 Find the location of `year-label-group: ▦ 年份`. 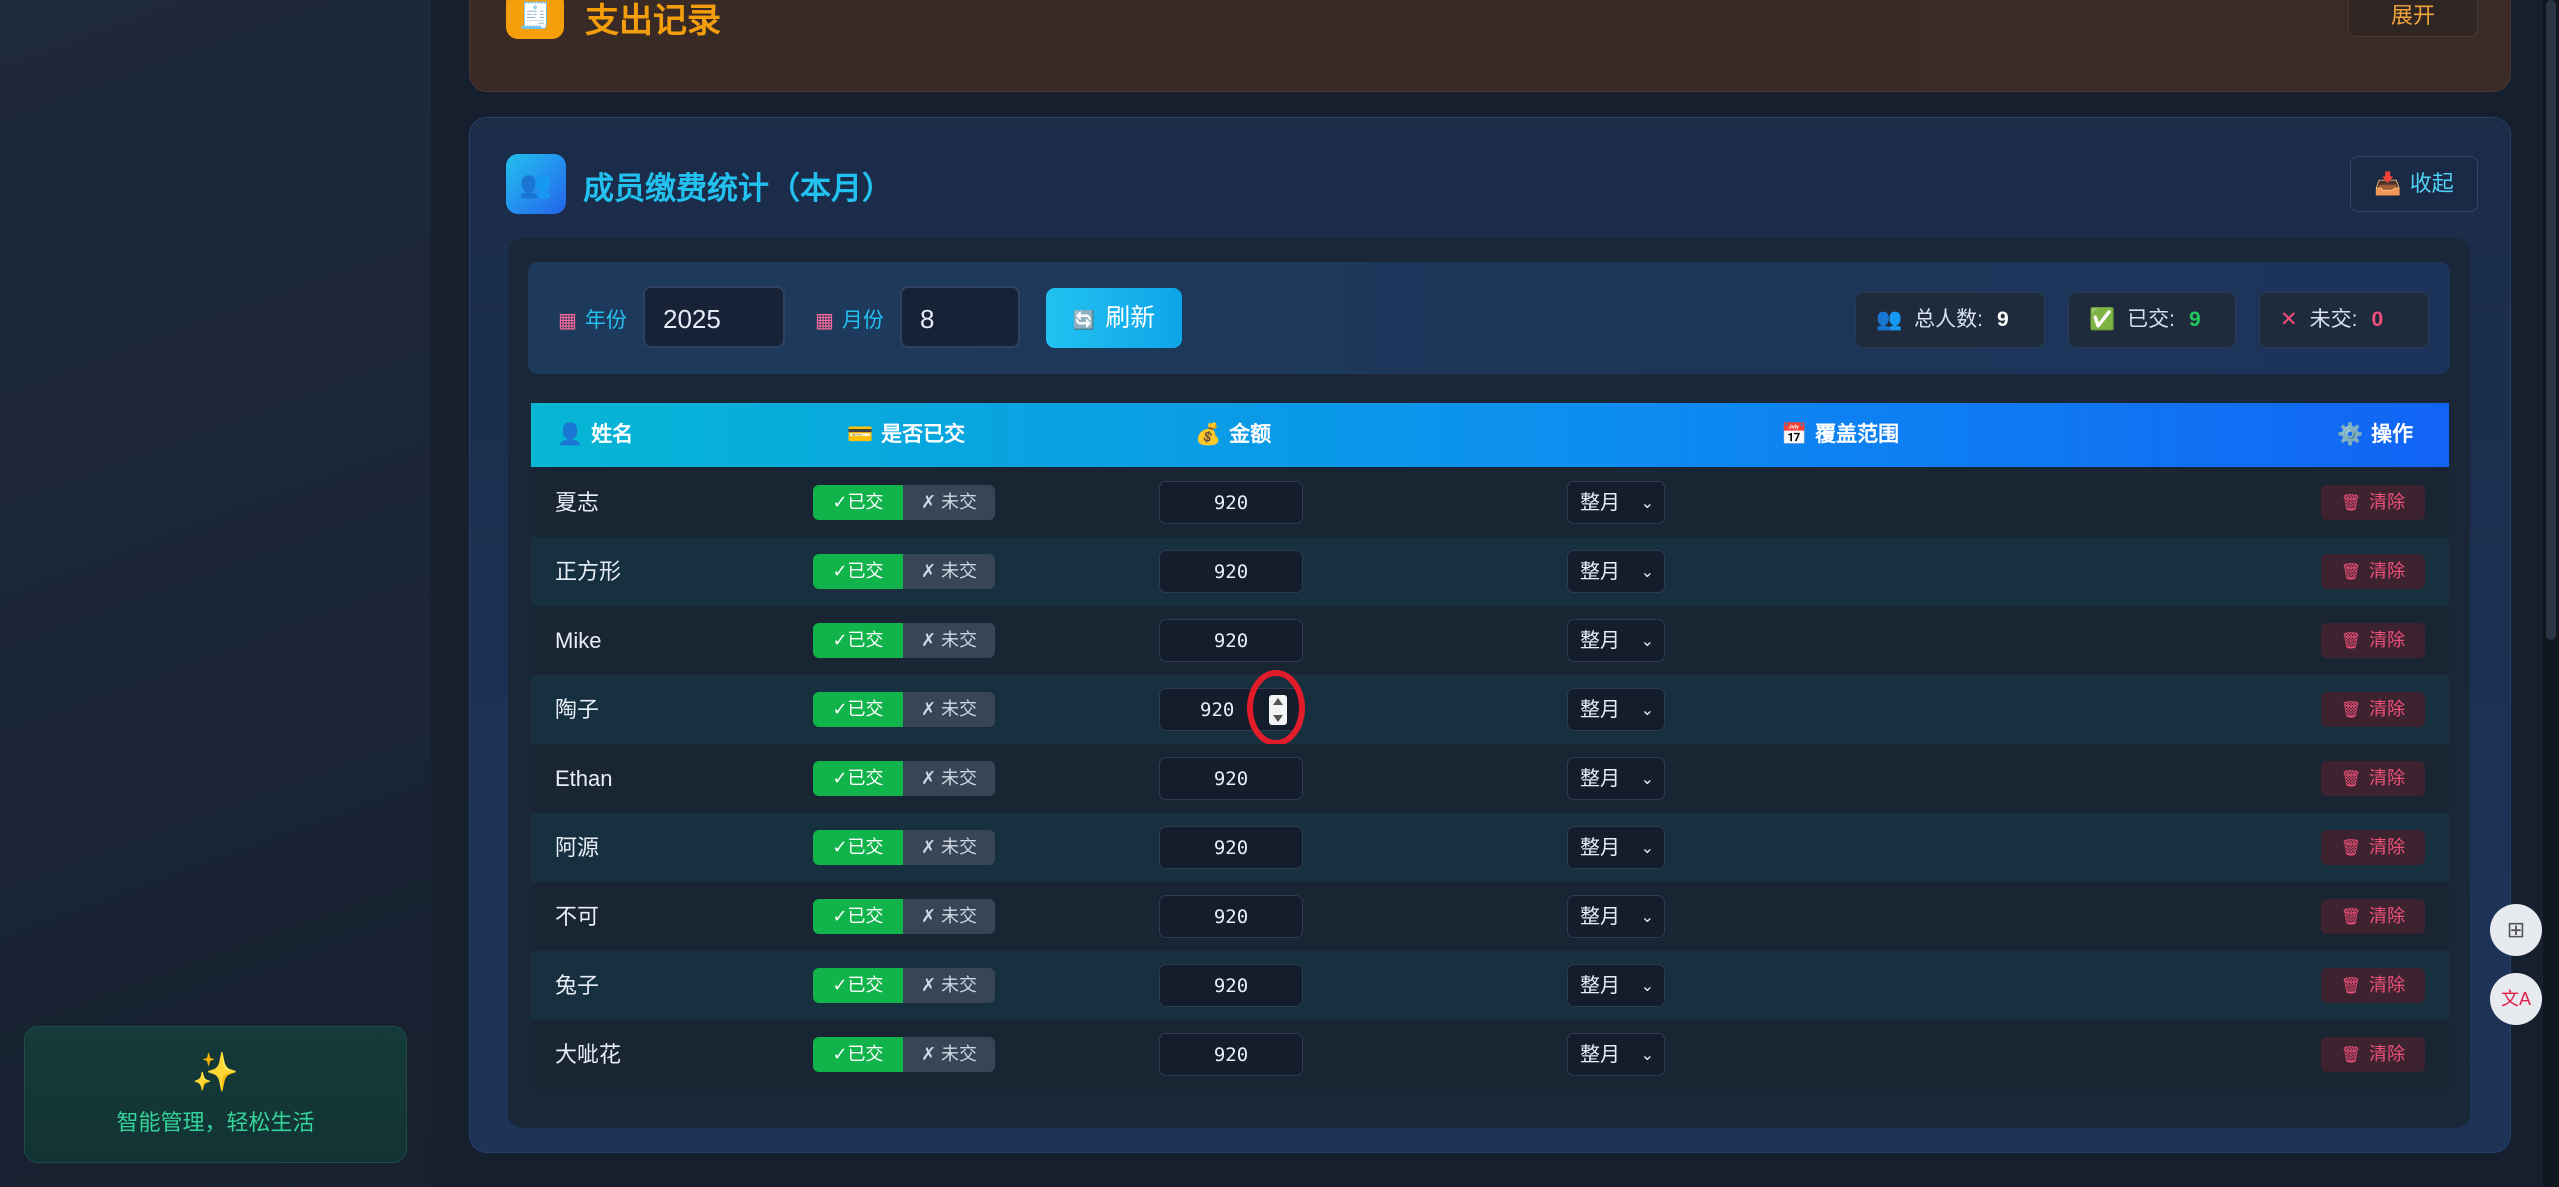

year-label-group: ▦ 年份 is located at coordinates (592, 319).